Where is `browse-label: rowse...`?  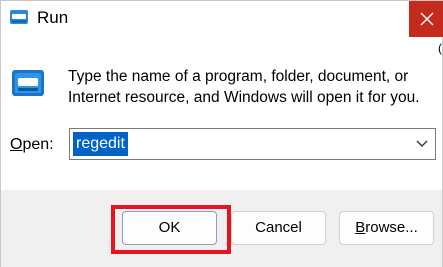
browse-label: rowse... is located at coordinates (391, 227).